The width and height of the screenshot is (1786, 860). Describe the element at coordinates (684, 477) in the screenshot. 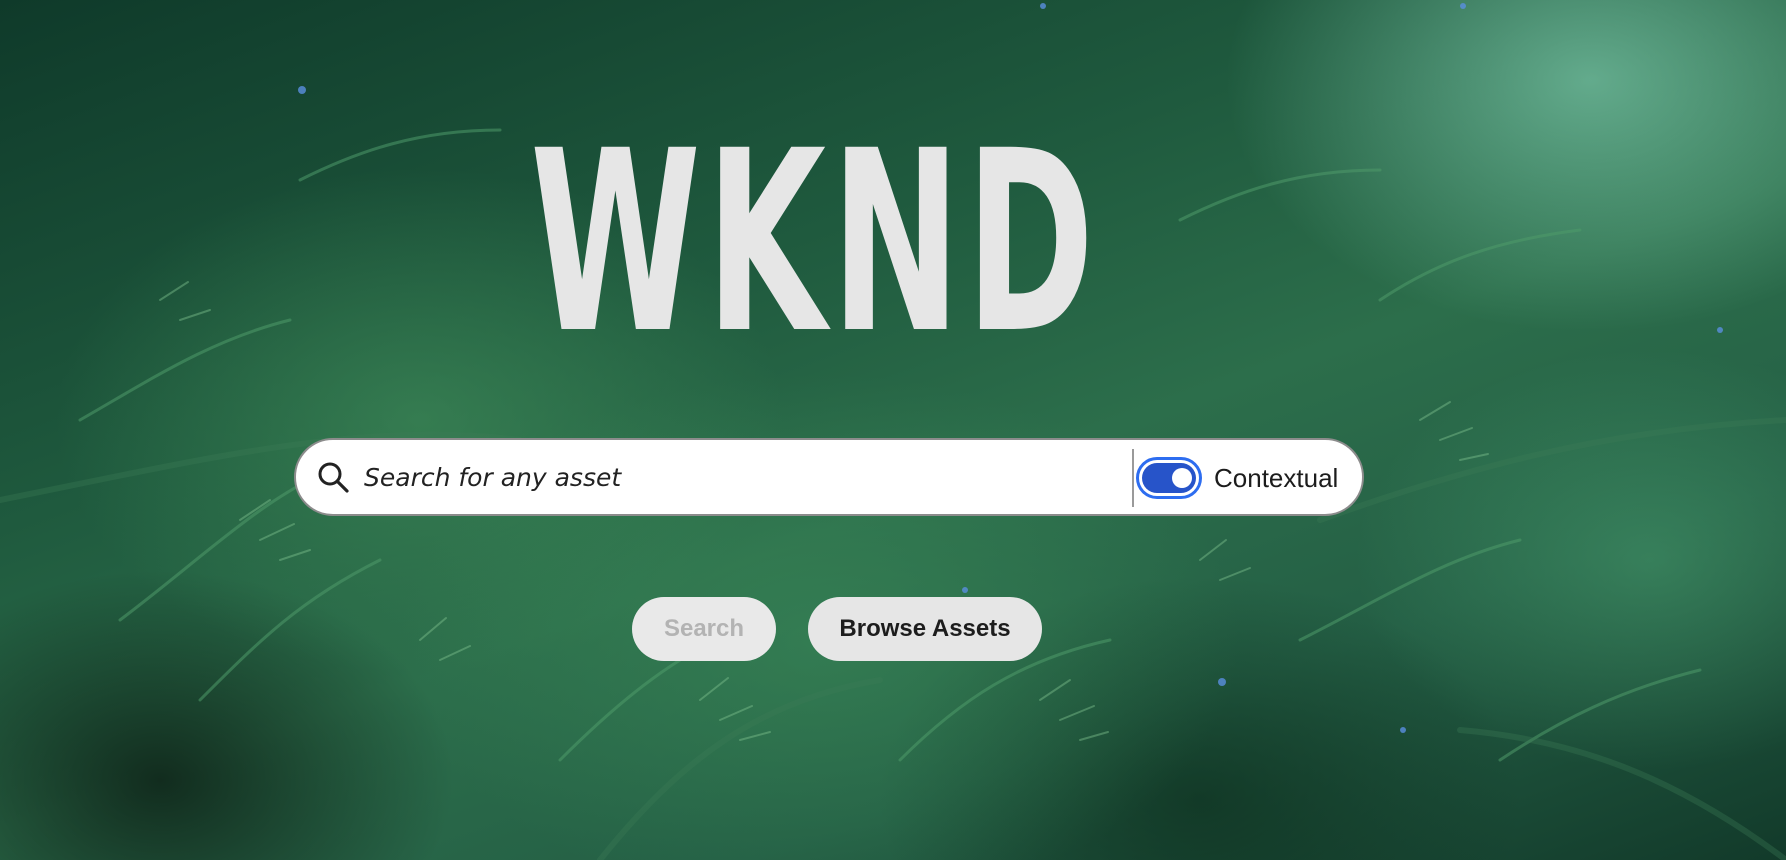

I see `search-input` at that location.